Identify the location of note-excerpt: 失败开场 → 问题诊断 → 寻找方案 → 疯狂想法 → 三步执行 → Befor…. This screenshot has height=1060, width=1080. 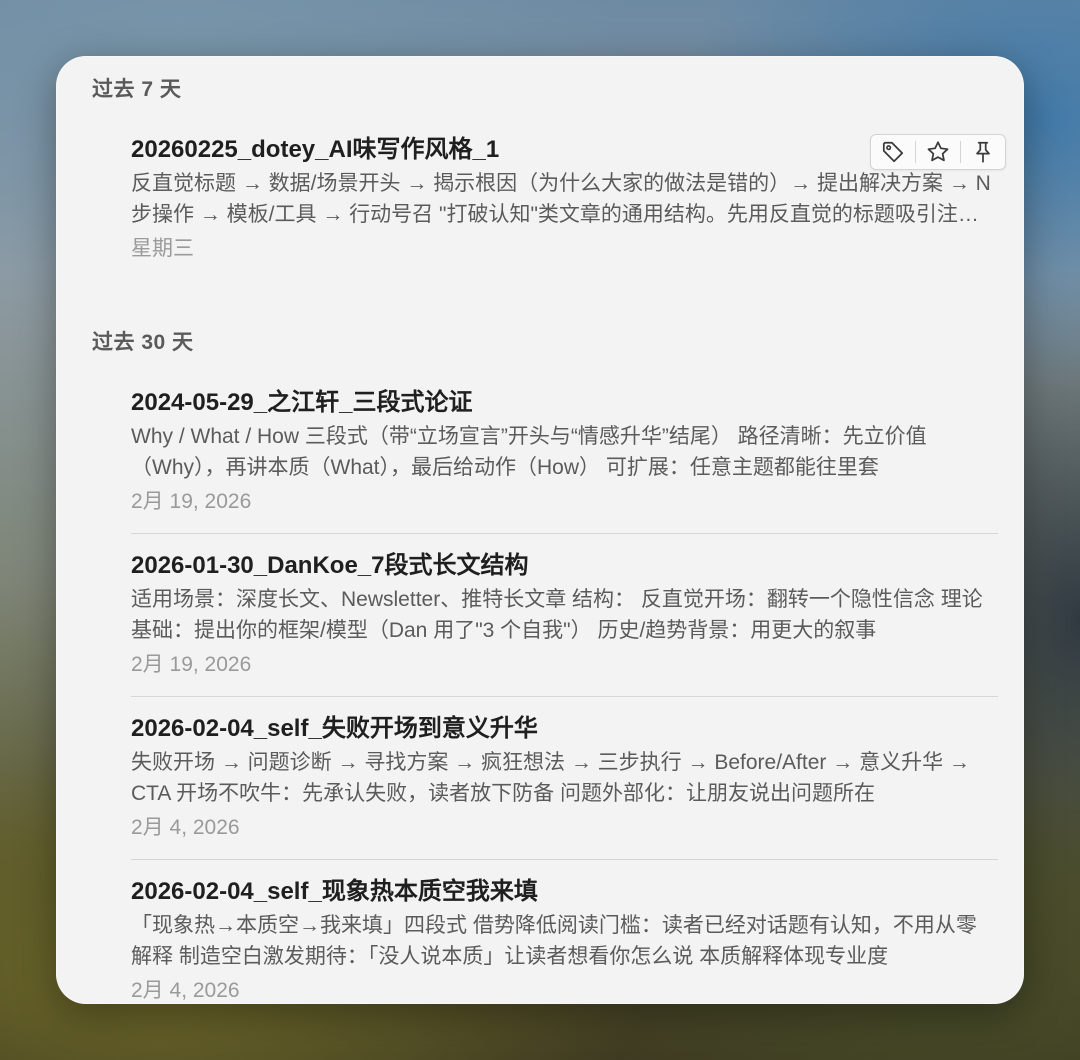
(550, 778).